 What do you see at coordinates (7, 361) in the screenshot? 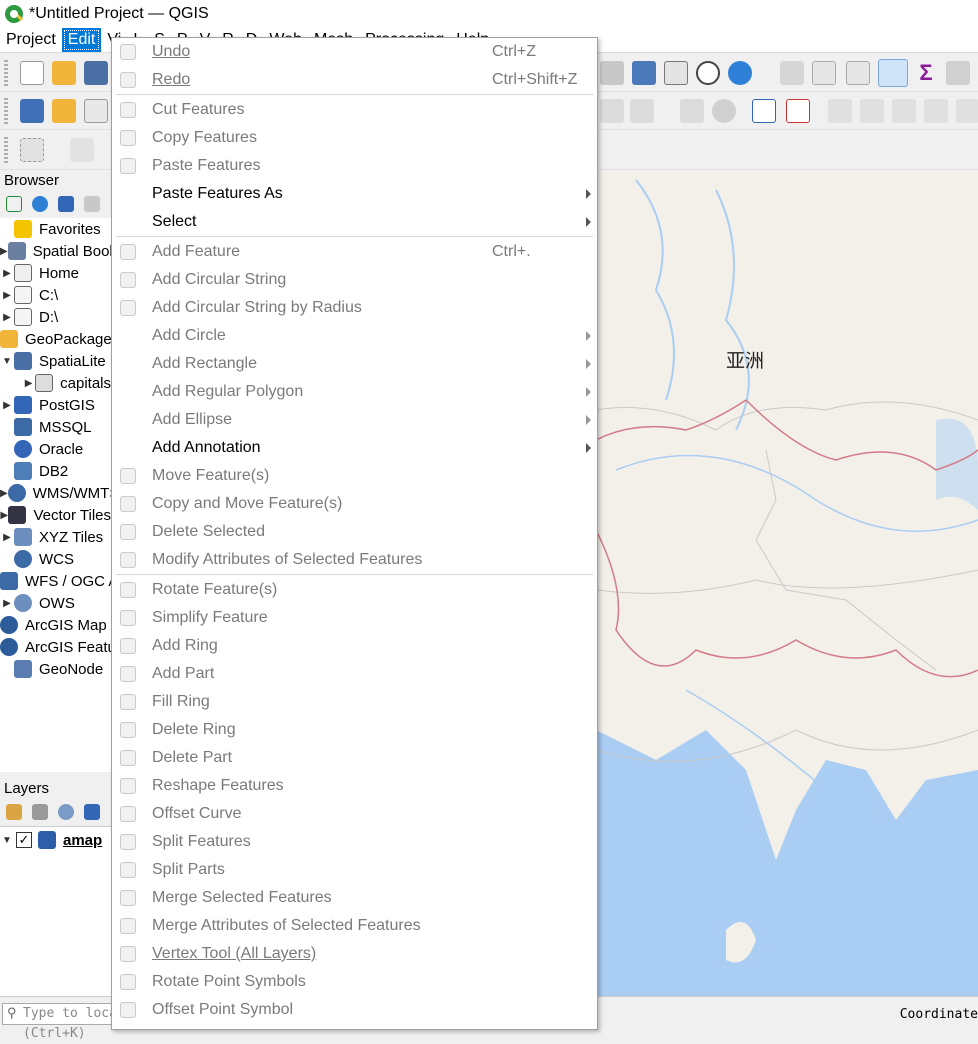
I see `expand-arrow-icon: ▼` at bounding box center [7, 361].